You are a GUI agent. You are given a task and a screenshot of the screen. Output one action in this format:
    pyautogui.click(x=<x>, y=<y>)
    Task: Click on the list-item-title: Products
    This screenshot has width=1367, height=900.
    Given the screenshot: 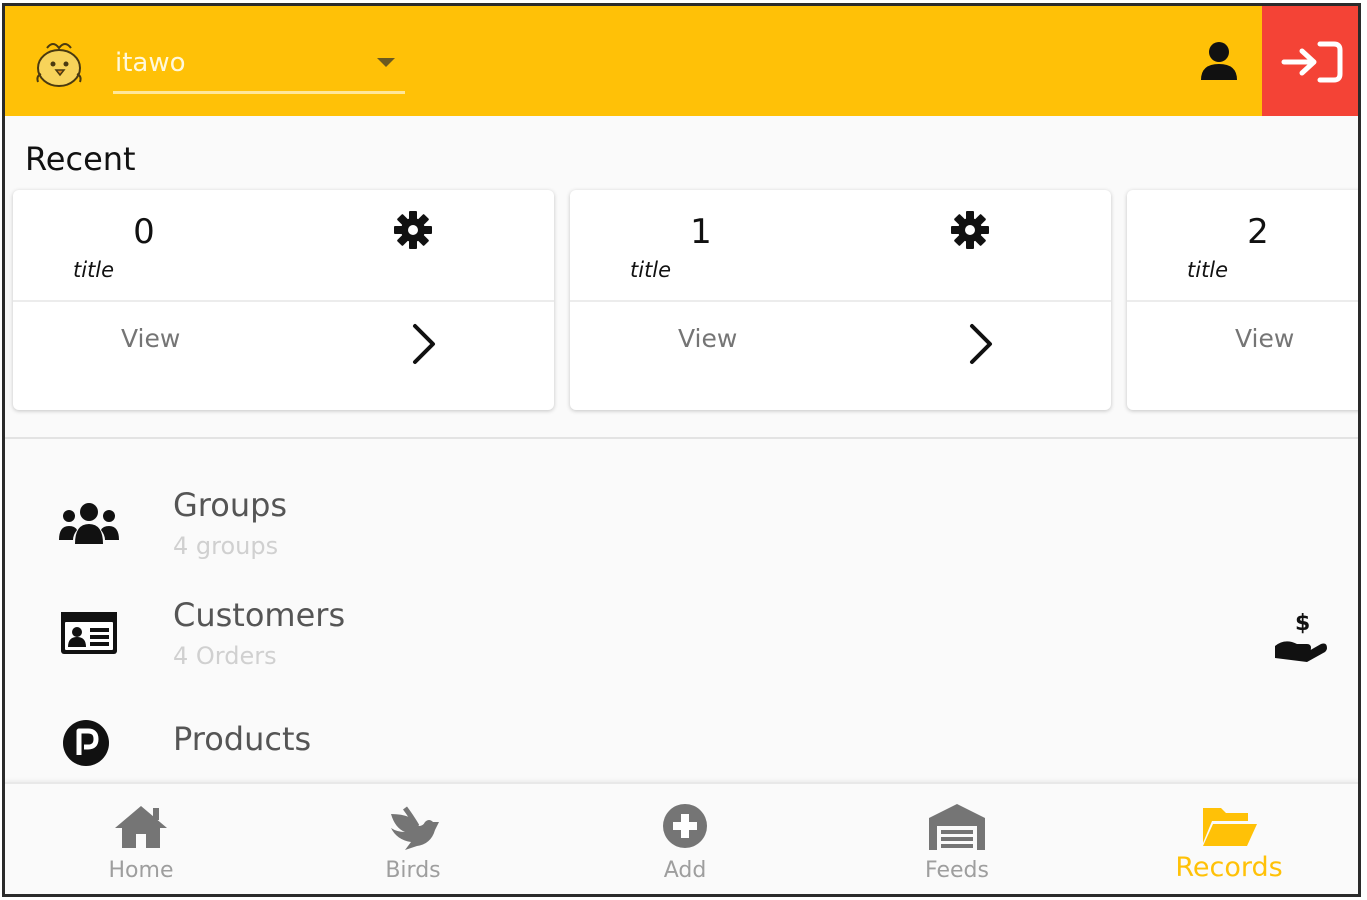 What is the action you would take?
    pyautogui.click(x=242, y=739)
    